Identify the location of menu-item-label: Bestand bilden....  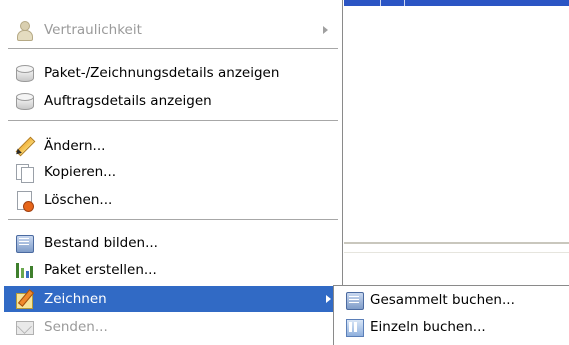
(101, 243).